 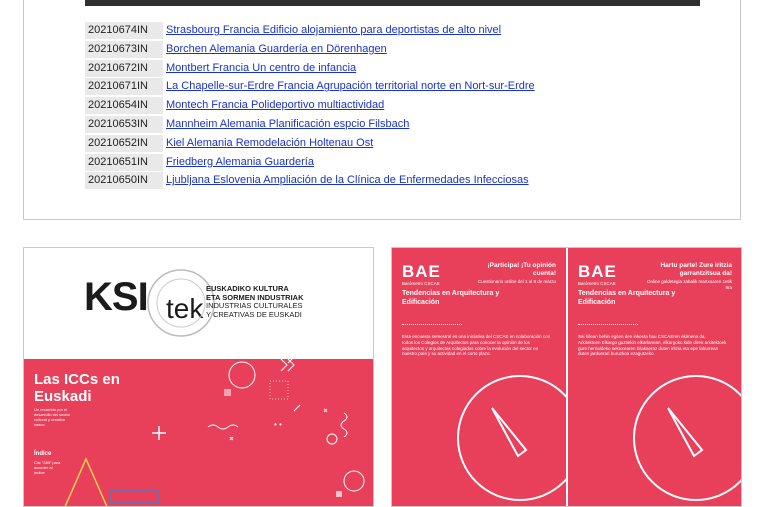 What do you see at coordinates (385, 162) in the screenshot?
I see `list-item: 20210651IN Friedberg Alemania Guardería` at bounding box center [385, 162].